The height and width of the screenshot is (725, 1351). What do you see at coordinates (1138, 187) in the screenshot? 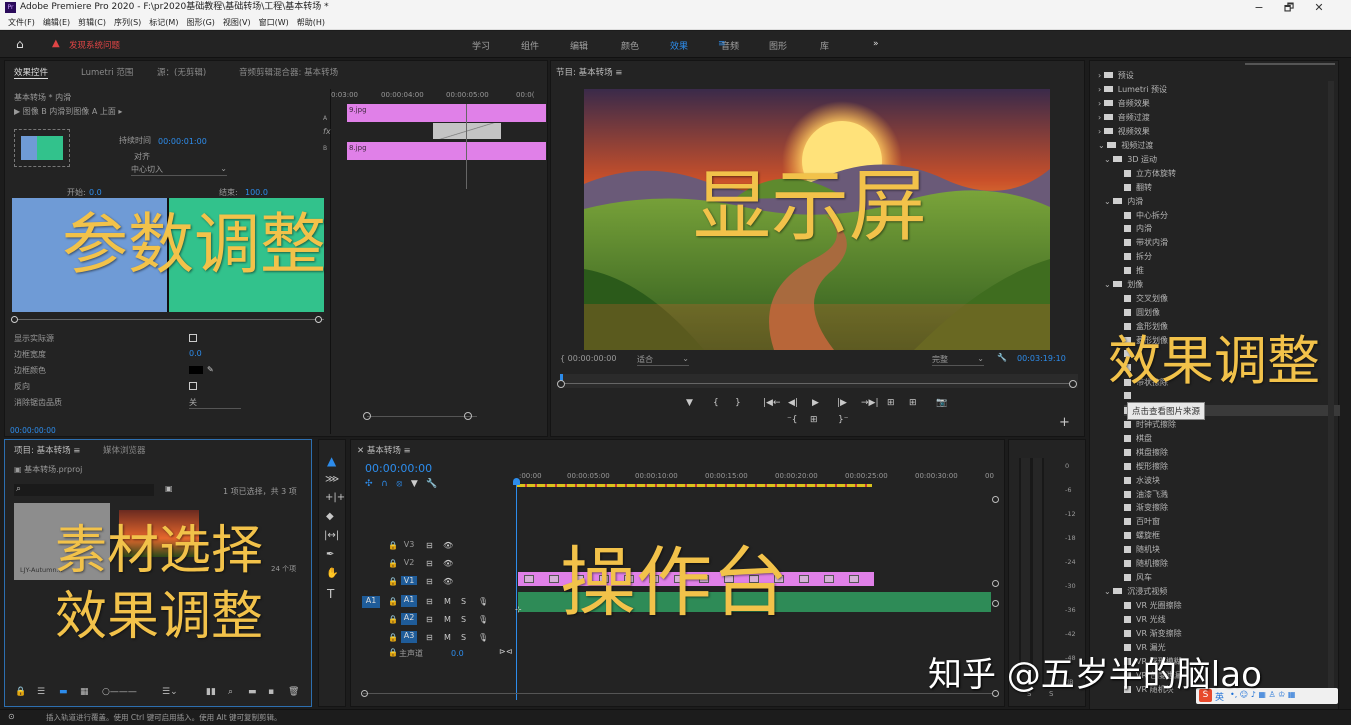
I see `effects-item: 翻转` at bounding box center [1138, 187].